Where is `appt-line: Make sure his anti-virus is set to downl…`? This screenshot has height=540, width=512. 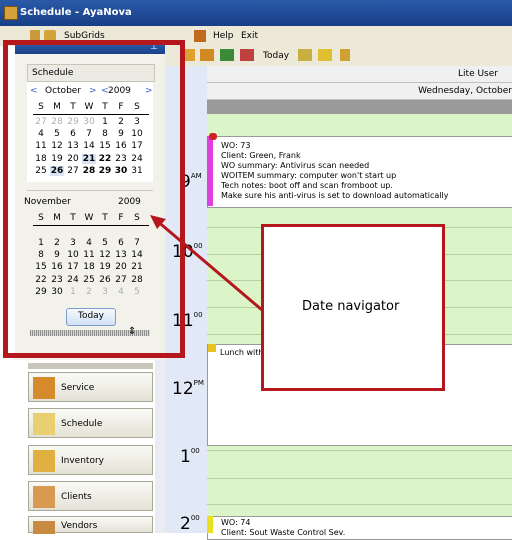 appt-line: Make sure his anti-virus is set to downl… is located at coordinates (335, 195).